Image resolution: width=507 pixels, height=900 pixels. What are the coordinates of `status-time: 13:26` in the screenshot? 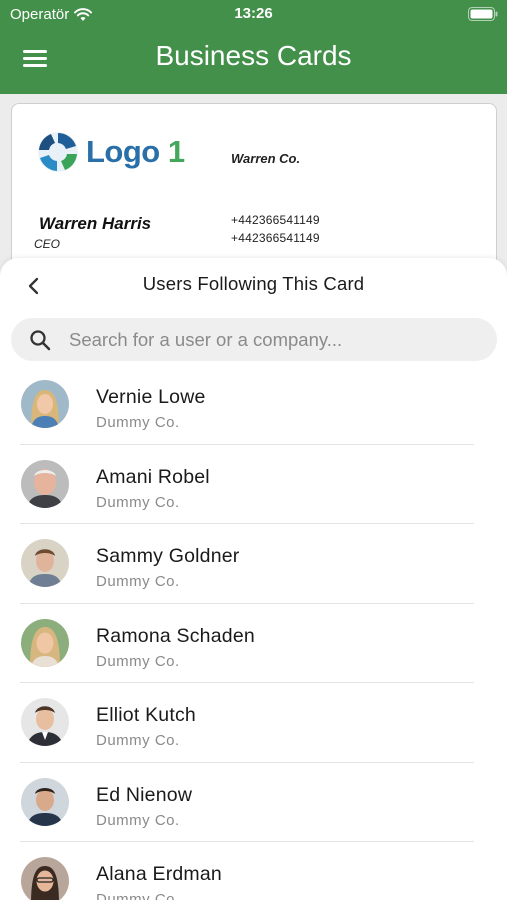 It's located at (253, 13).